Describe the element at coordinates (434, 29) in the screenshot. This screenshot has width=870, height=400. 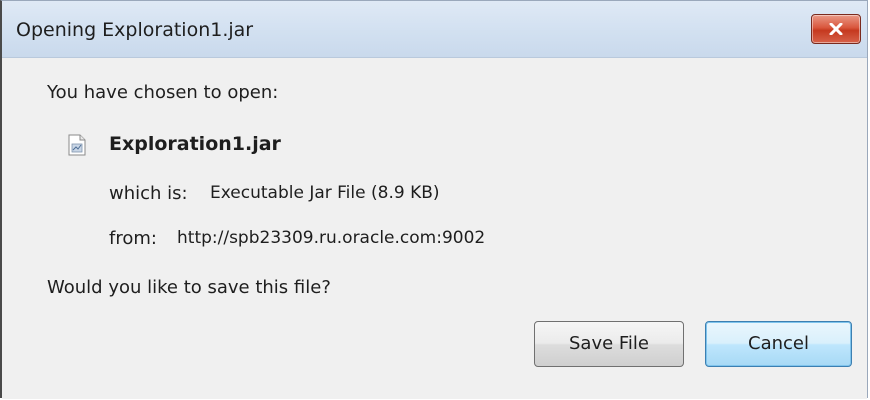
I see `title-bar: Opening Exploration1.jar` at that location.